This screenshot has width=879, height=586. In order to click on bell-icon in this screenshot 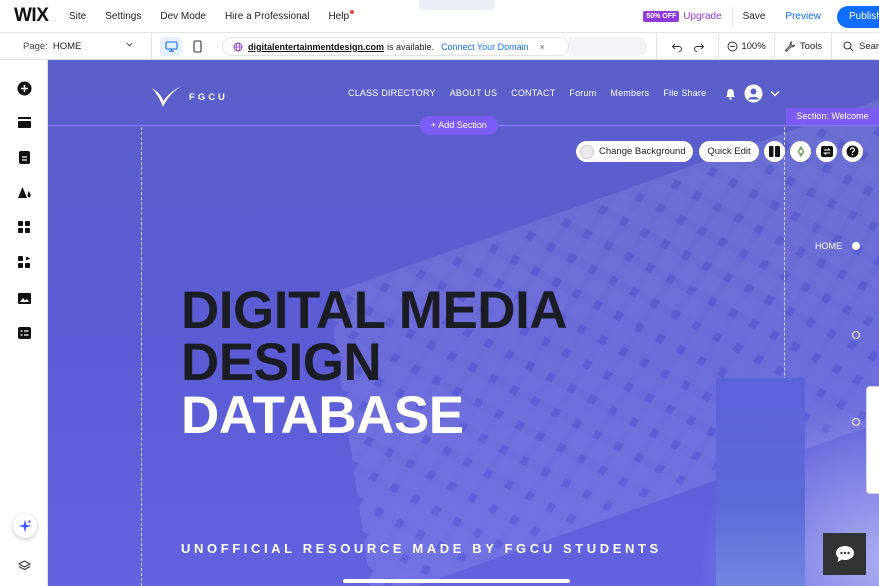, I will do `click(730, 94)`.